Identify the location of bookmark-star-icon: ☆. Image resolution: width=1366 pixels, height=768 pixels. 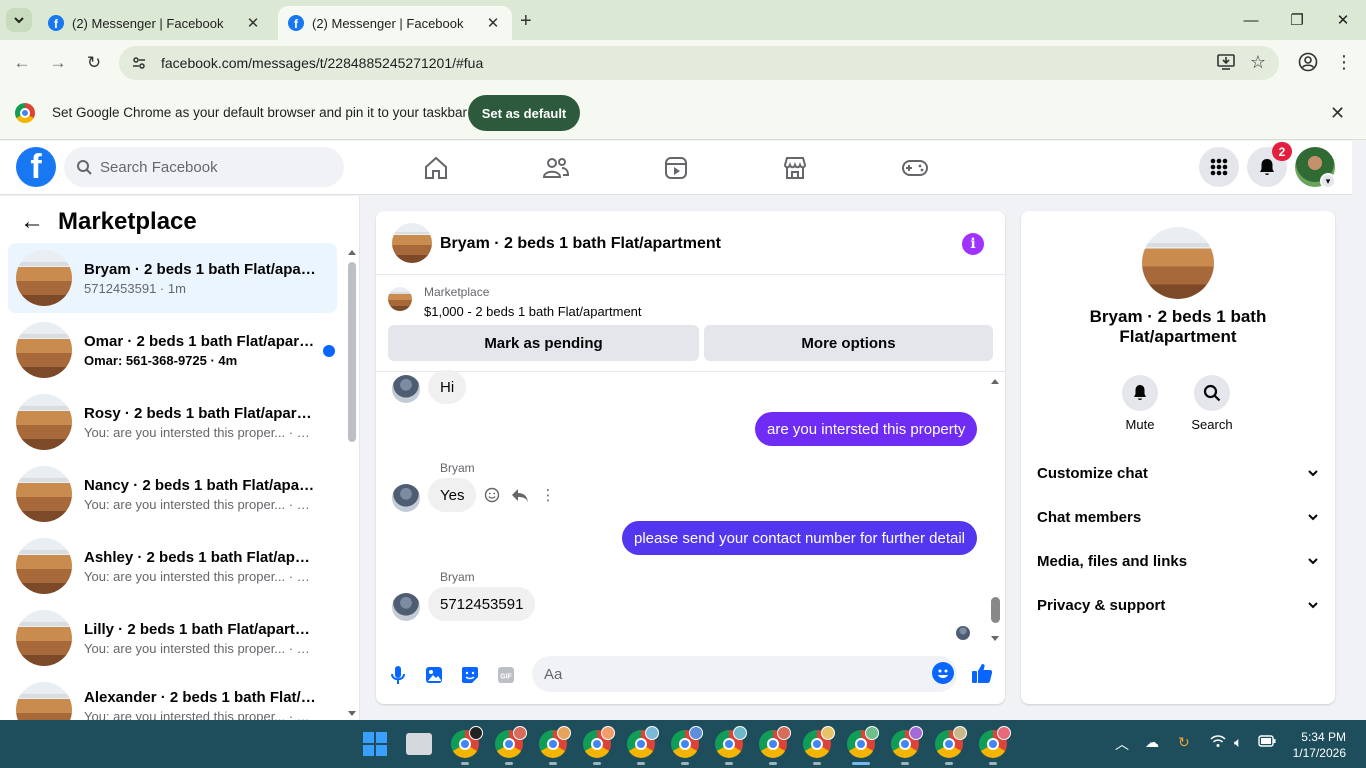
(1258, 62).